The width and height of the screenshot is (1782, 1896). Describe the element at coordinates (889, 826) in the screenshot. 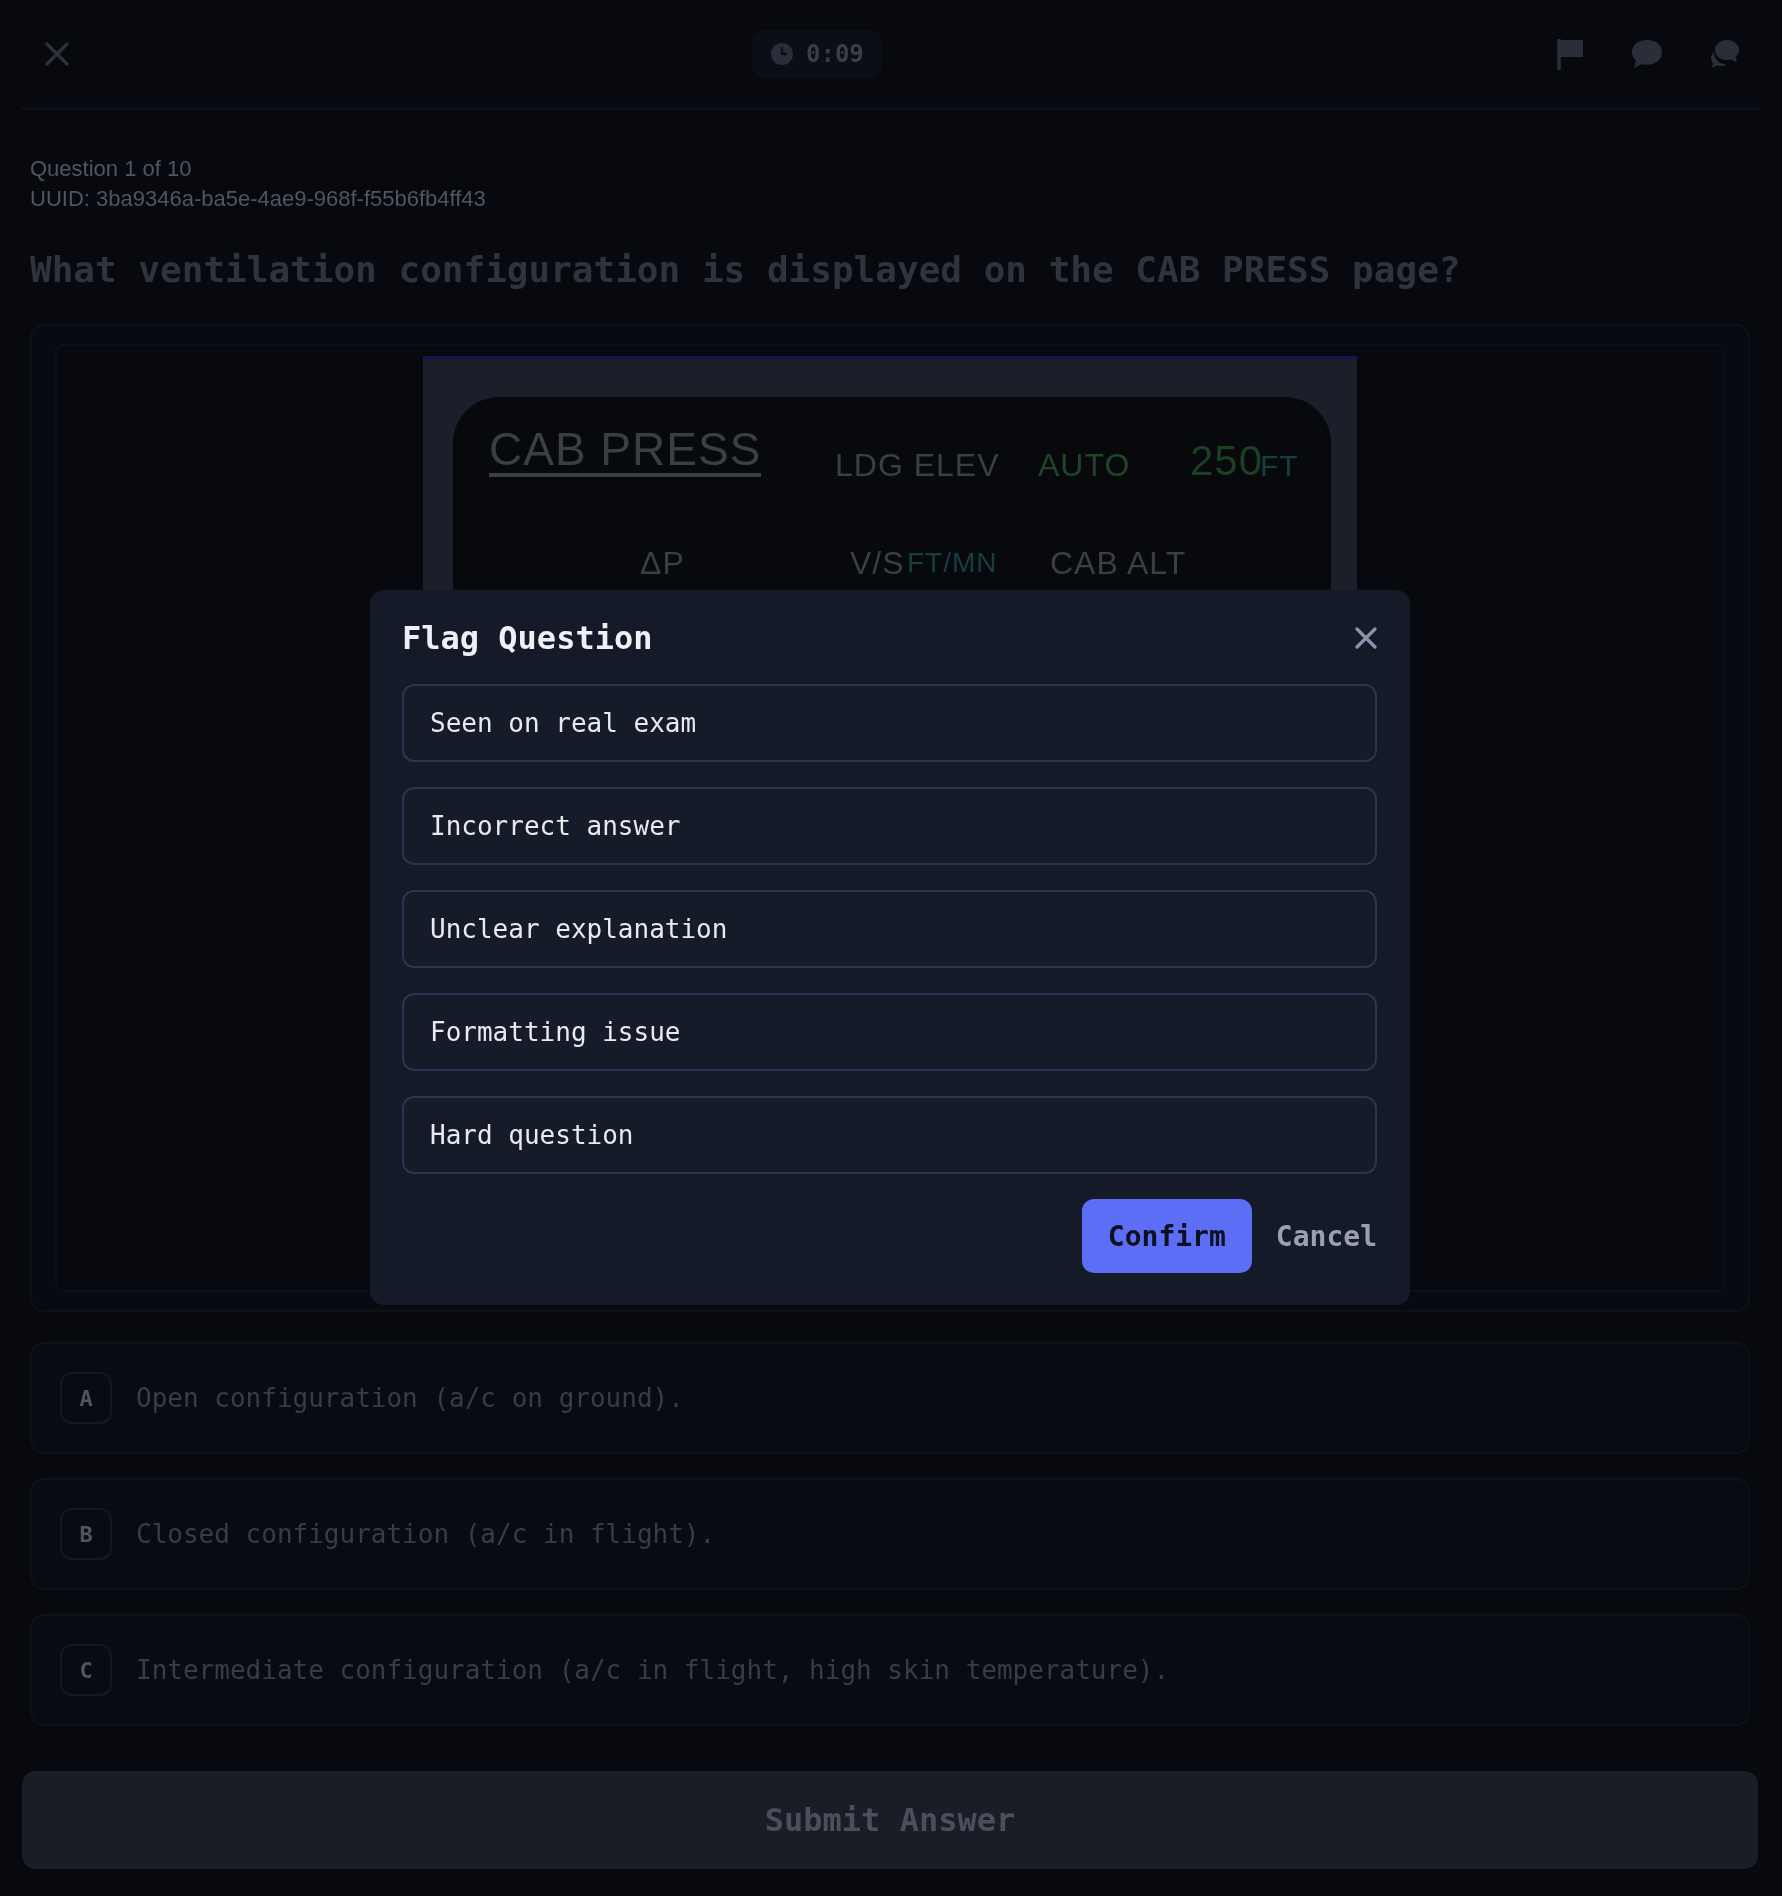

I see `flag-reason-option: Incorrect answer` at that location.